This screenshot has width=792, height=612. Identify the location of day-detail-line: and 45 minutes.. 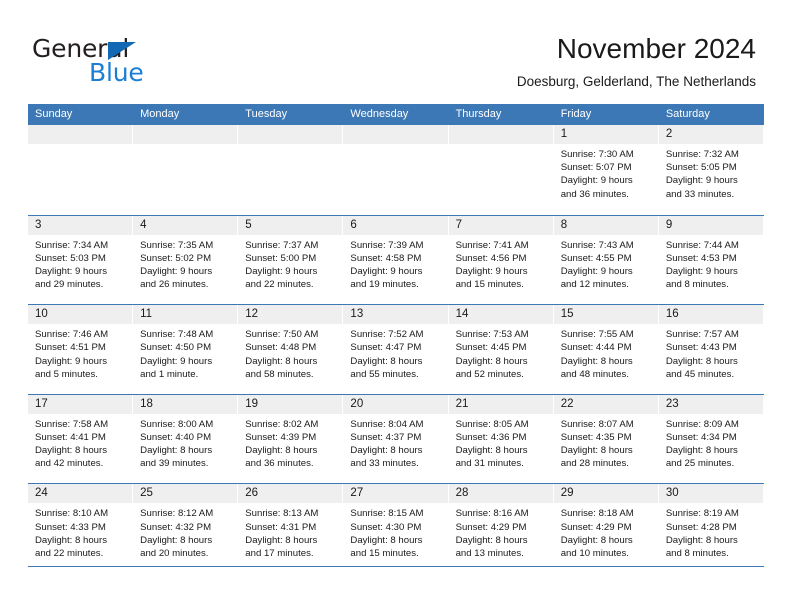
(700, 374).